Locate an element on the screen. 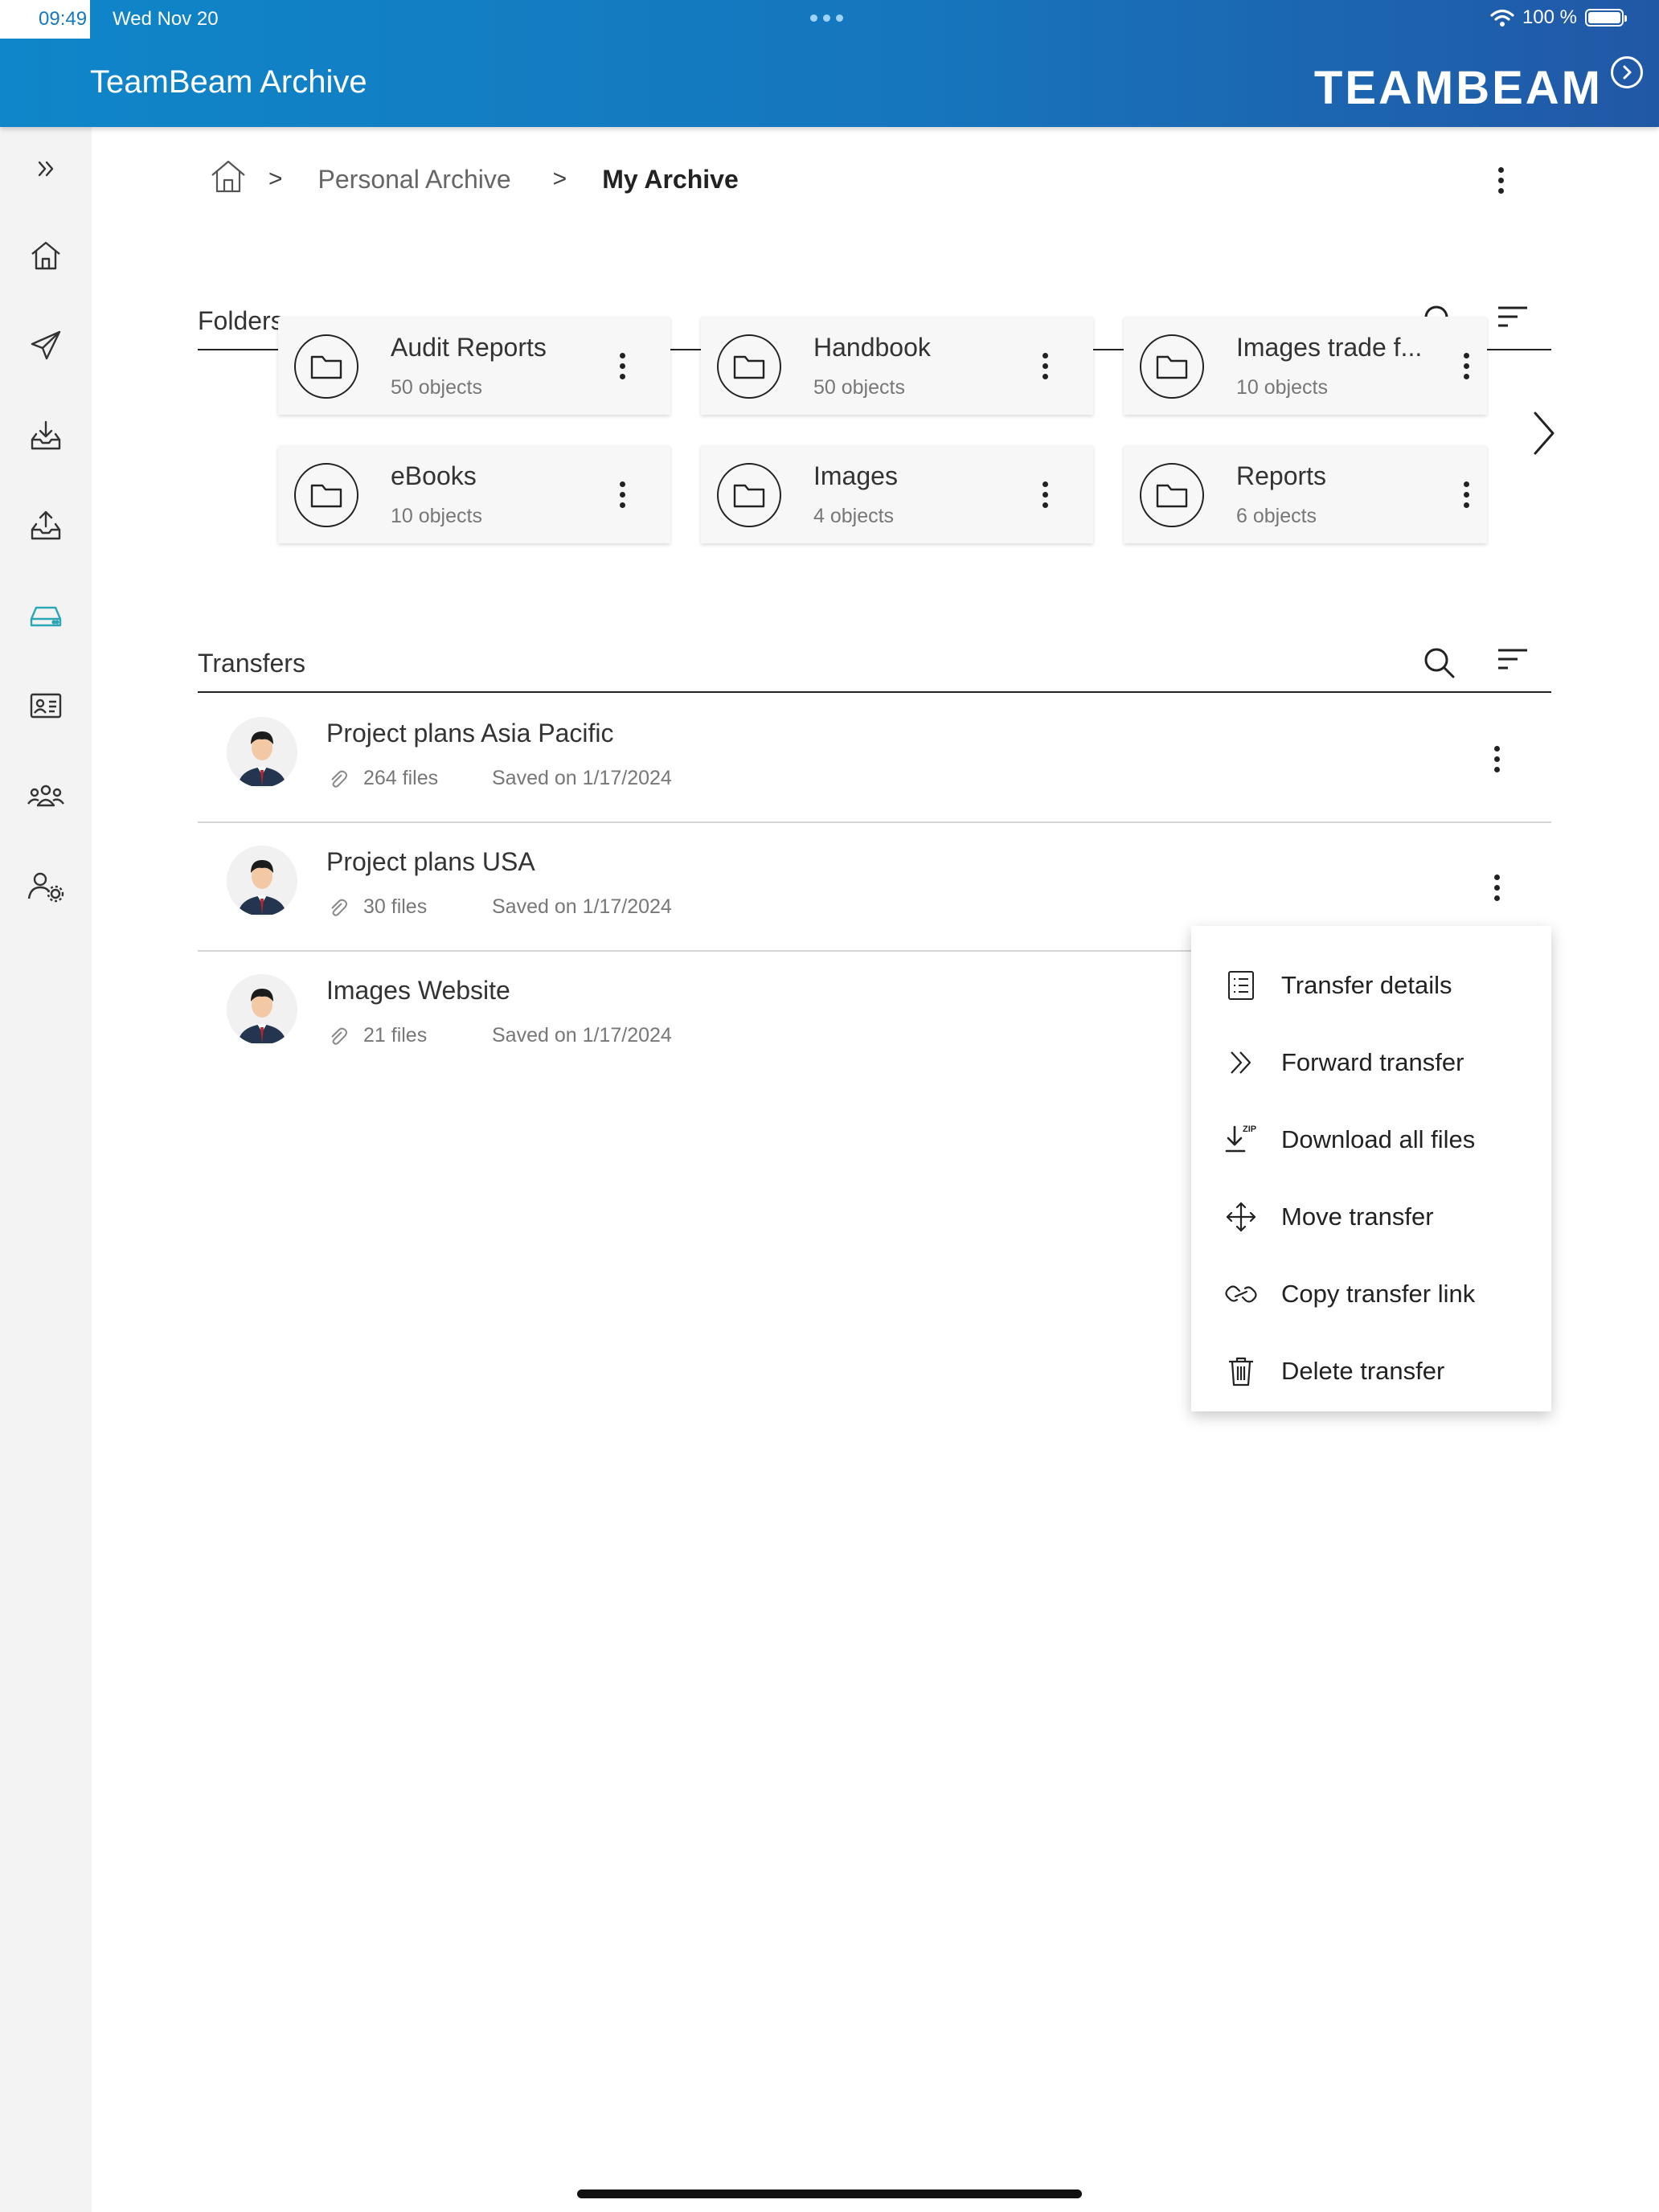 The height and width of the screenshot is (2212, 1659). menu-item-label: Delete transfer is located at coordinates (1363, 1371).